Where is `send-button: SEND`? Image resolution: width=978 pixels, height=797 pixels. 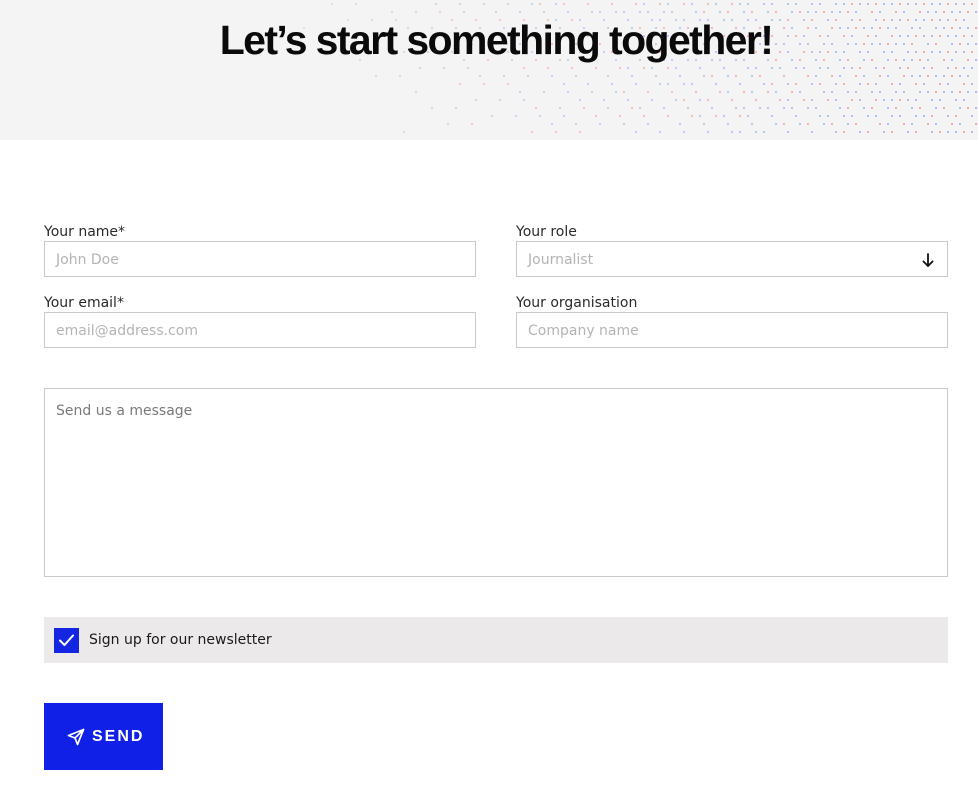
send-button: SEND is located at coordinates (103, 736).